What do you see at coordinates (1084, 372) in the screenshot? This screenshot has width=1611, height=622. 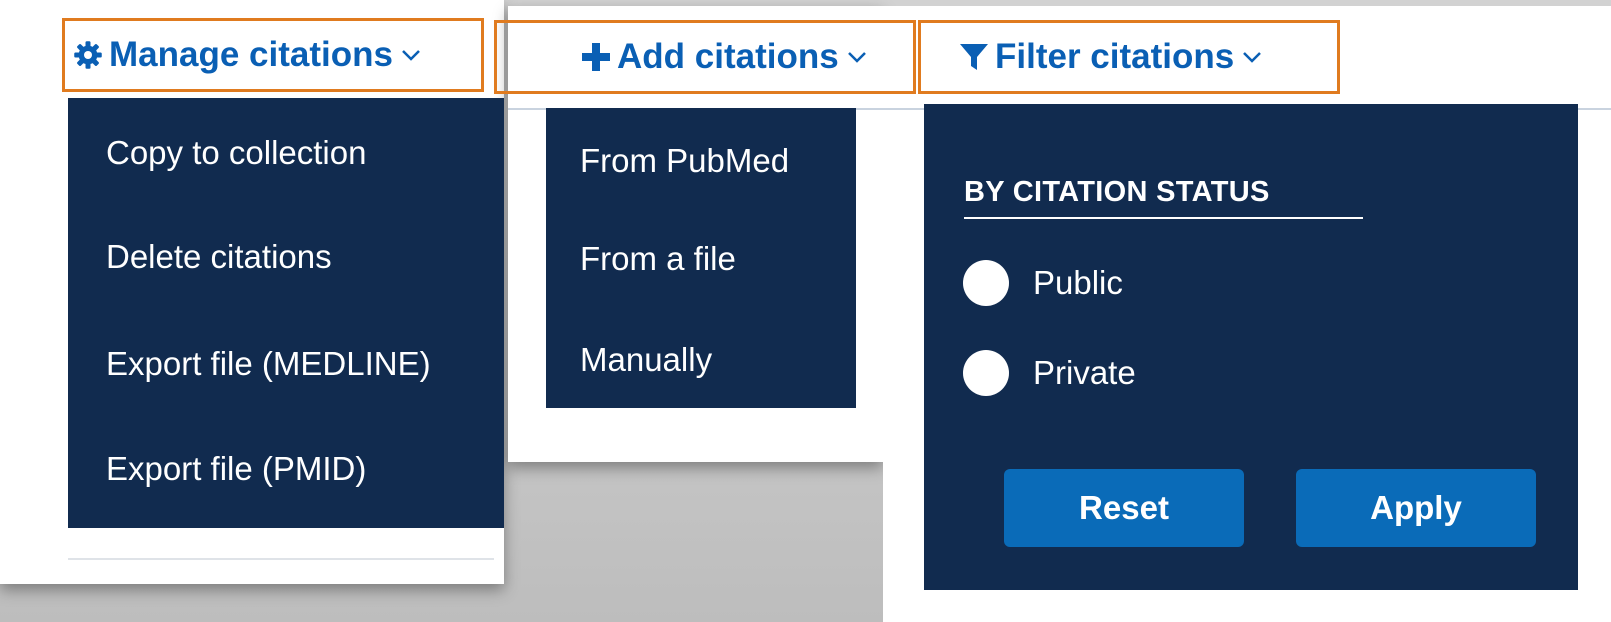 I see `radio-label-private: Private` at bounding box center [1084, 372].